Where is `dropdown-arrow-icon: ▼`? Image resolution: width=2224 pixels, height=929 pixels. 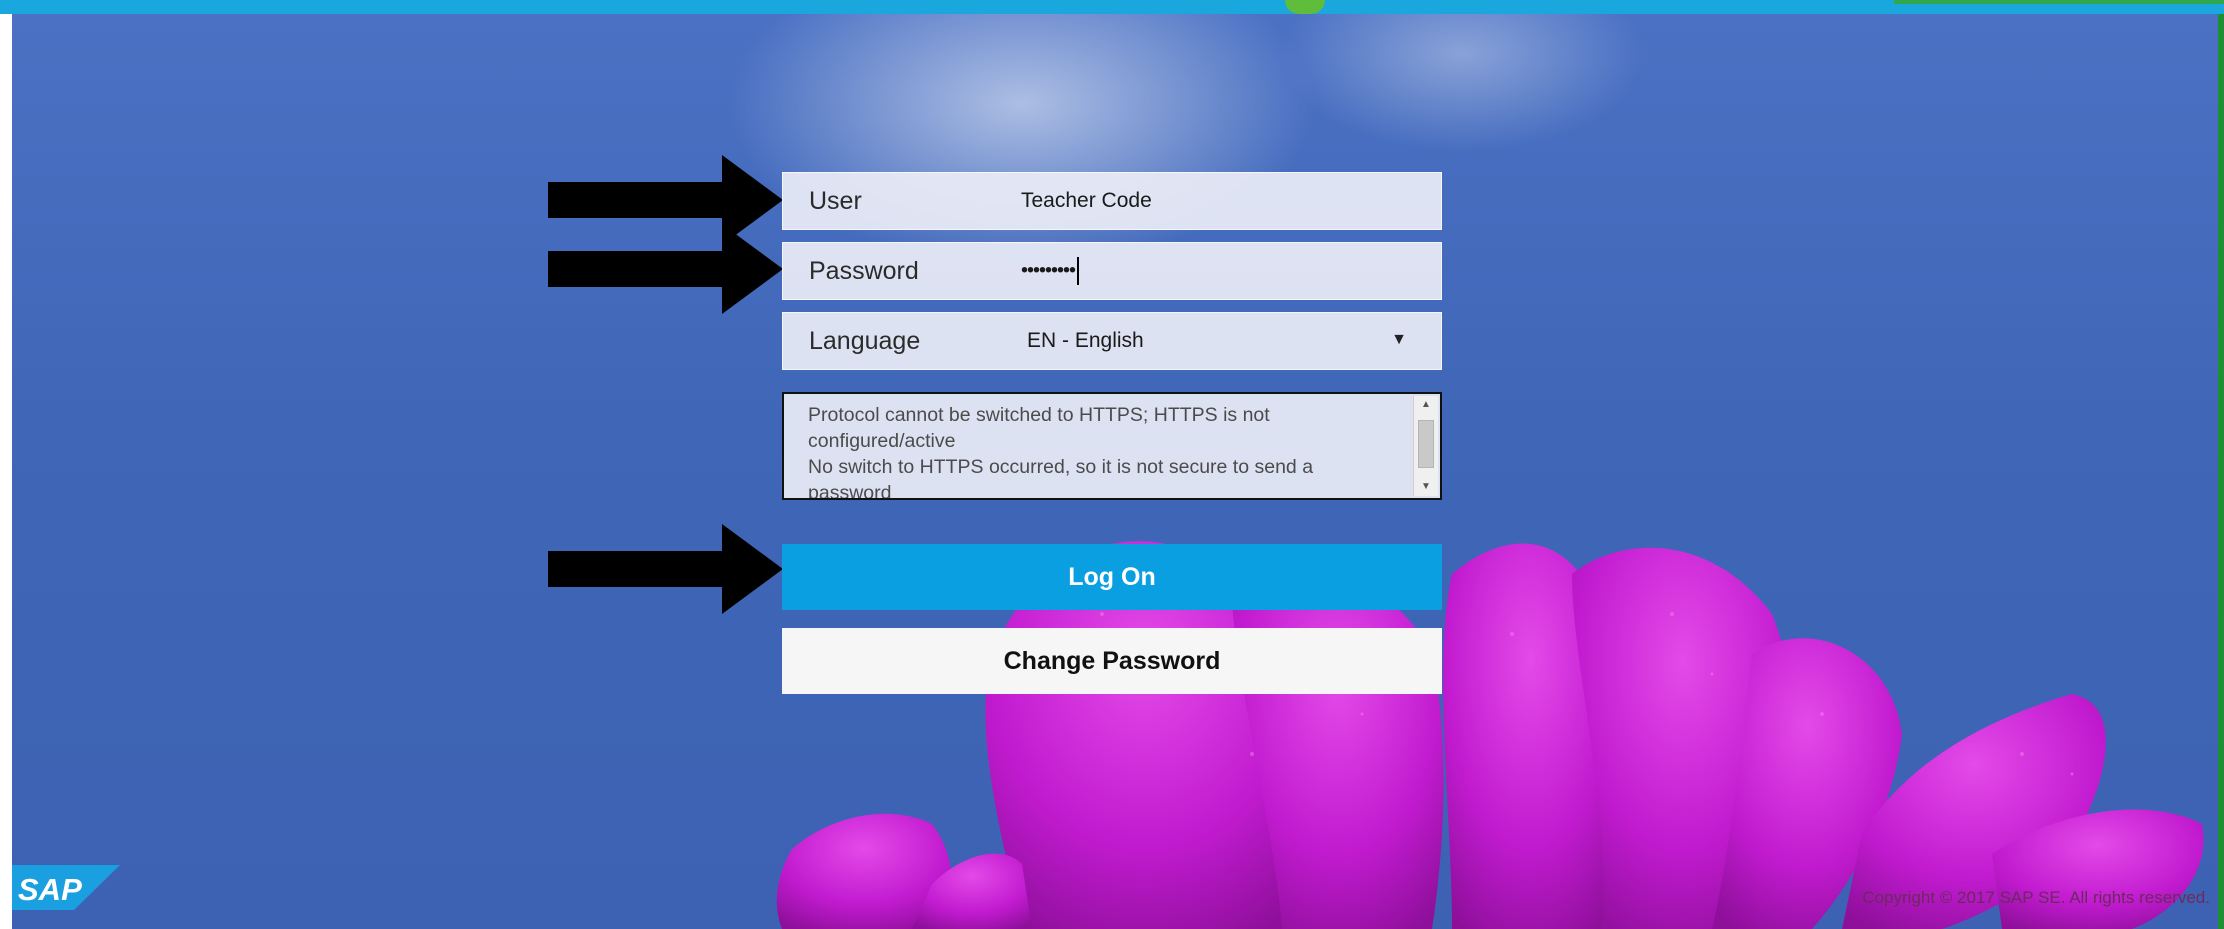
dropdown-arrow-icon: ▼ is located at coordinates (1399, 340).